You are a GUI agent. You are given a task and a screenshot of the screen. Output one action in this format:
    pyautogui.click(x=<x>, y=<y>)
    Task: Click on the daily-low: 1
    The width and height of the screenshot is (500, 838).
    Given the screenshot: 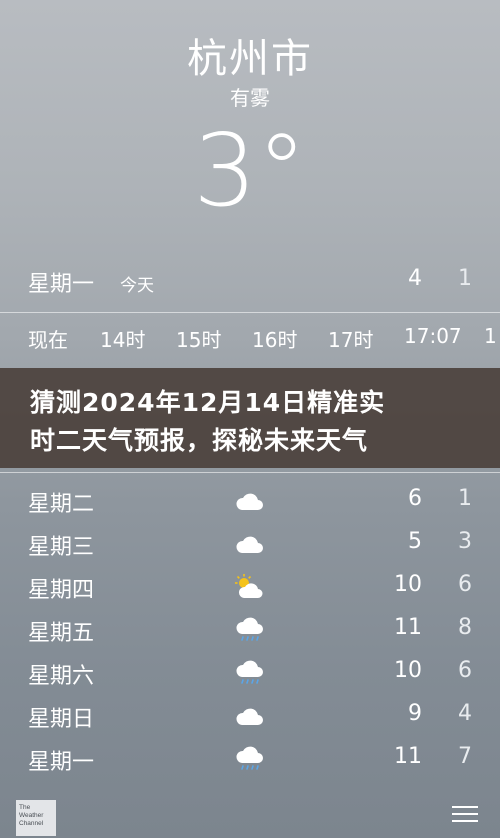 What is the action you would take?
    pyautogui.click(x=465, y=498)
    